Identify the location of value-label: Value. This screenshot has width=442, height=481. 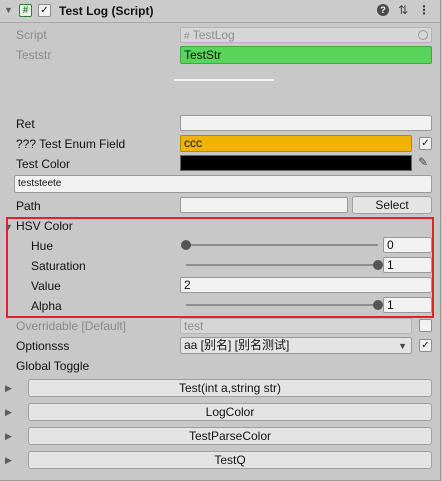
(46, 286).